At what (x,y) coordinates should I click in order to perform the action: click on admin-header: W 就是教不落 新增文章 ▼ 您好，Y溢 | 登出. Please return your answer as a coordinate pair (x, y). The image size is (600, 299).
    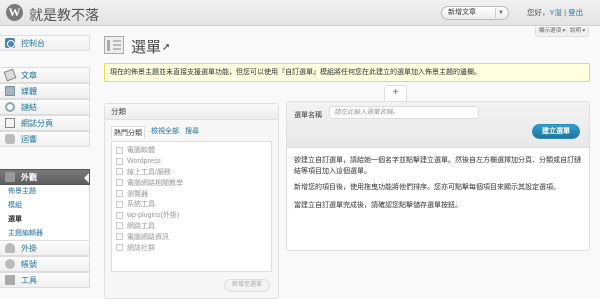
    Looking at the image, I should click on (300, 13).